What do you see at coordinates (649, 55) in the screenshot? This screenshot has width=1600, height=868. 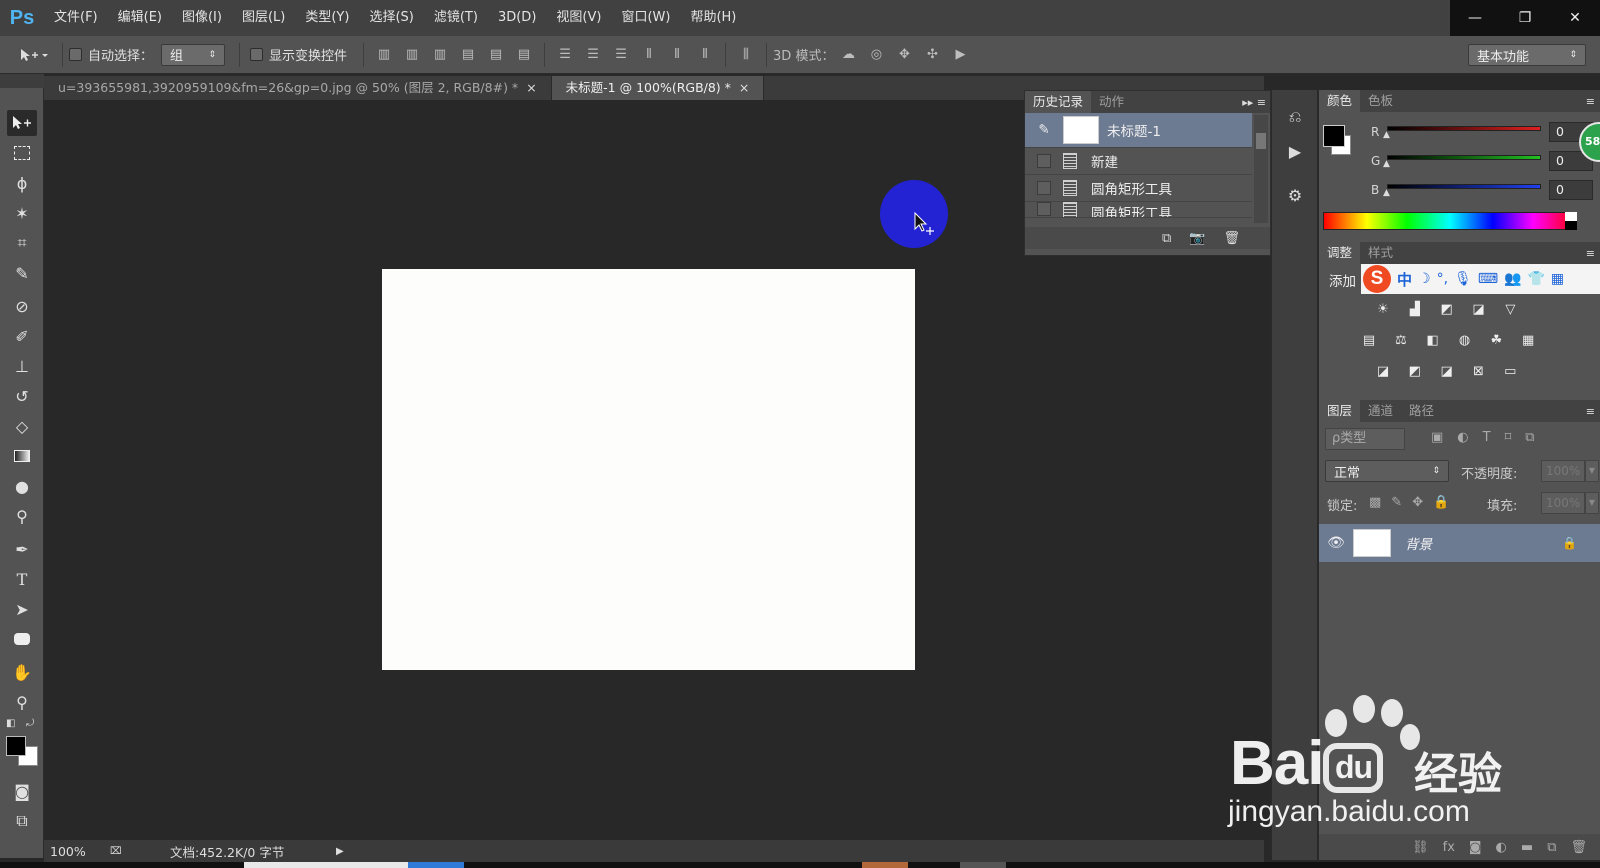 I see `distribute-left-icon: ⫴` at bounding box center [649, 55].